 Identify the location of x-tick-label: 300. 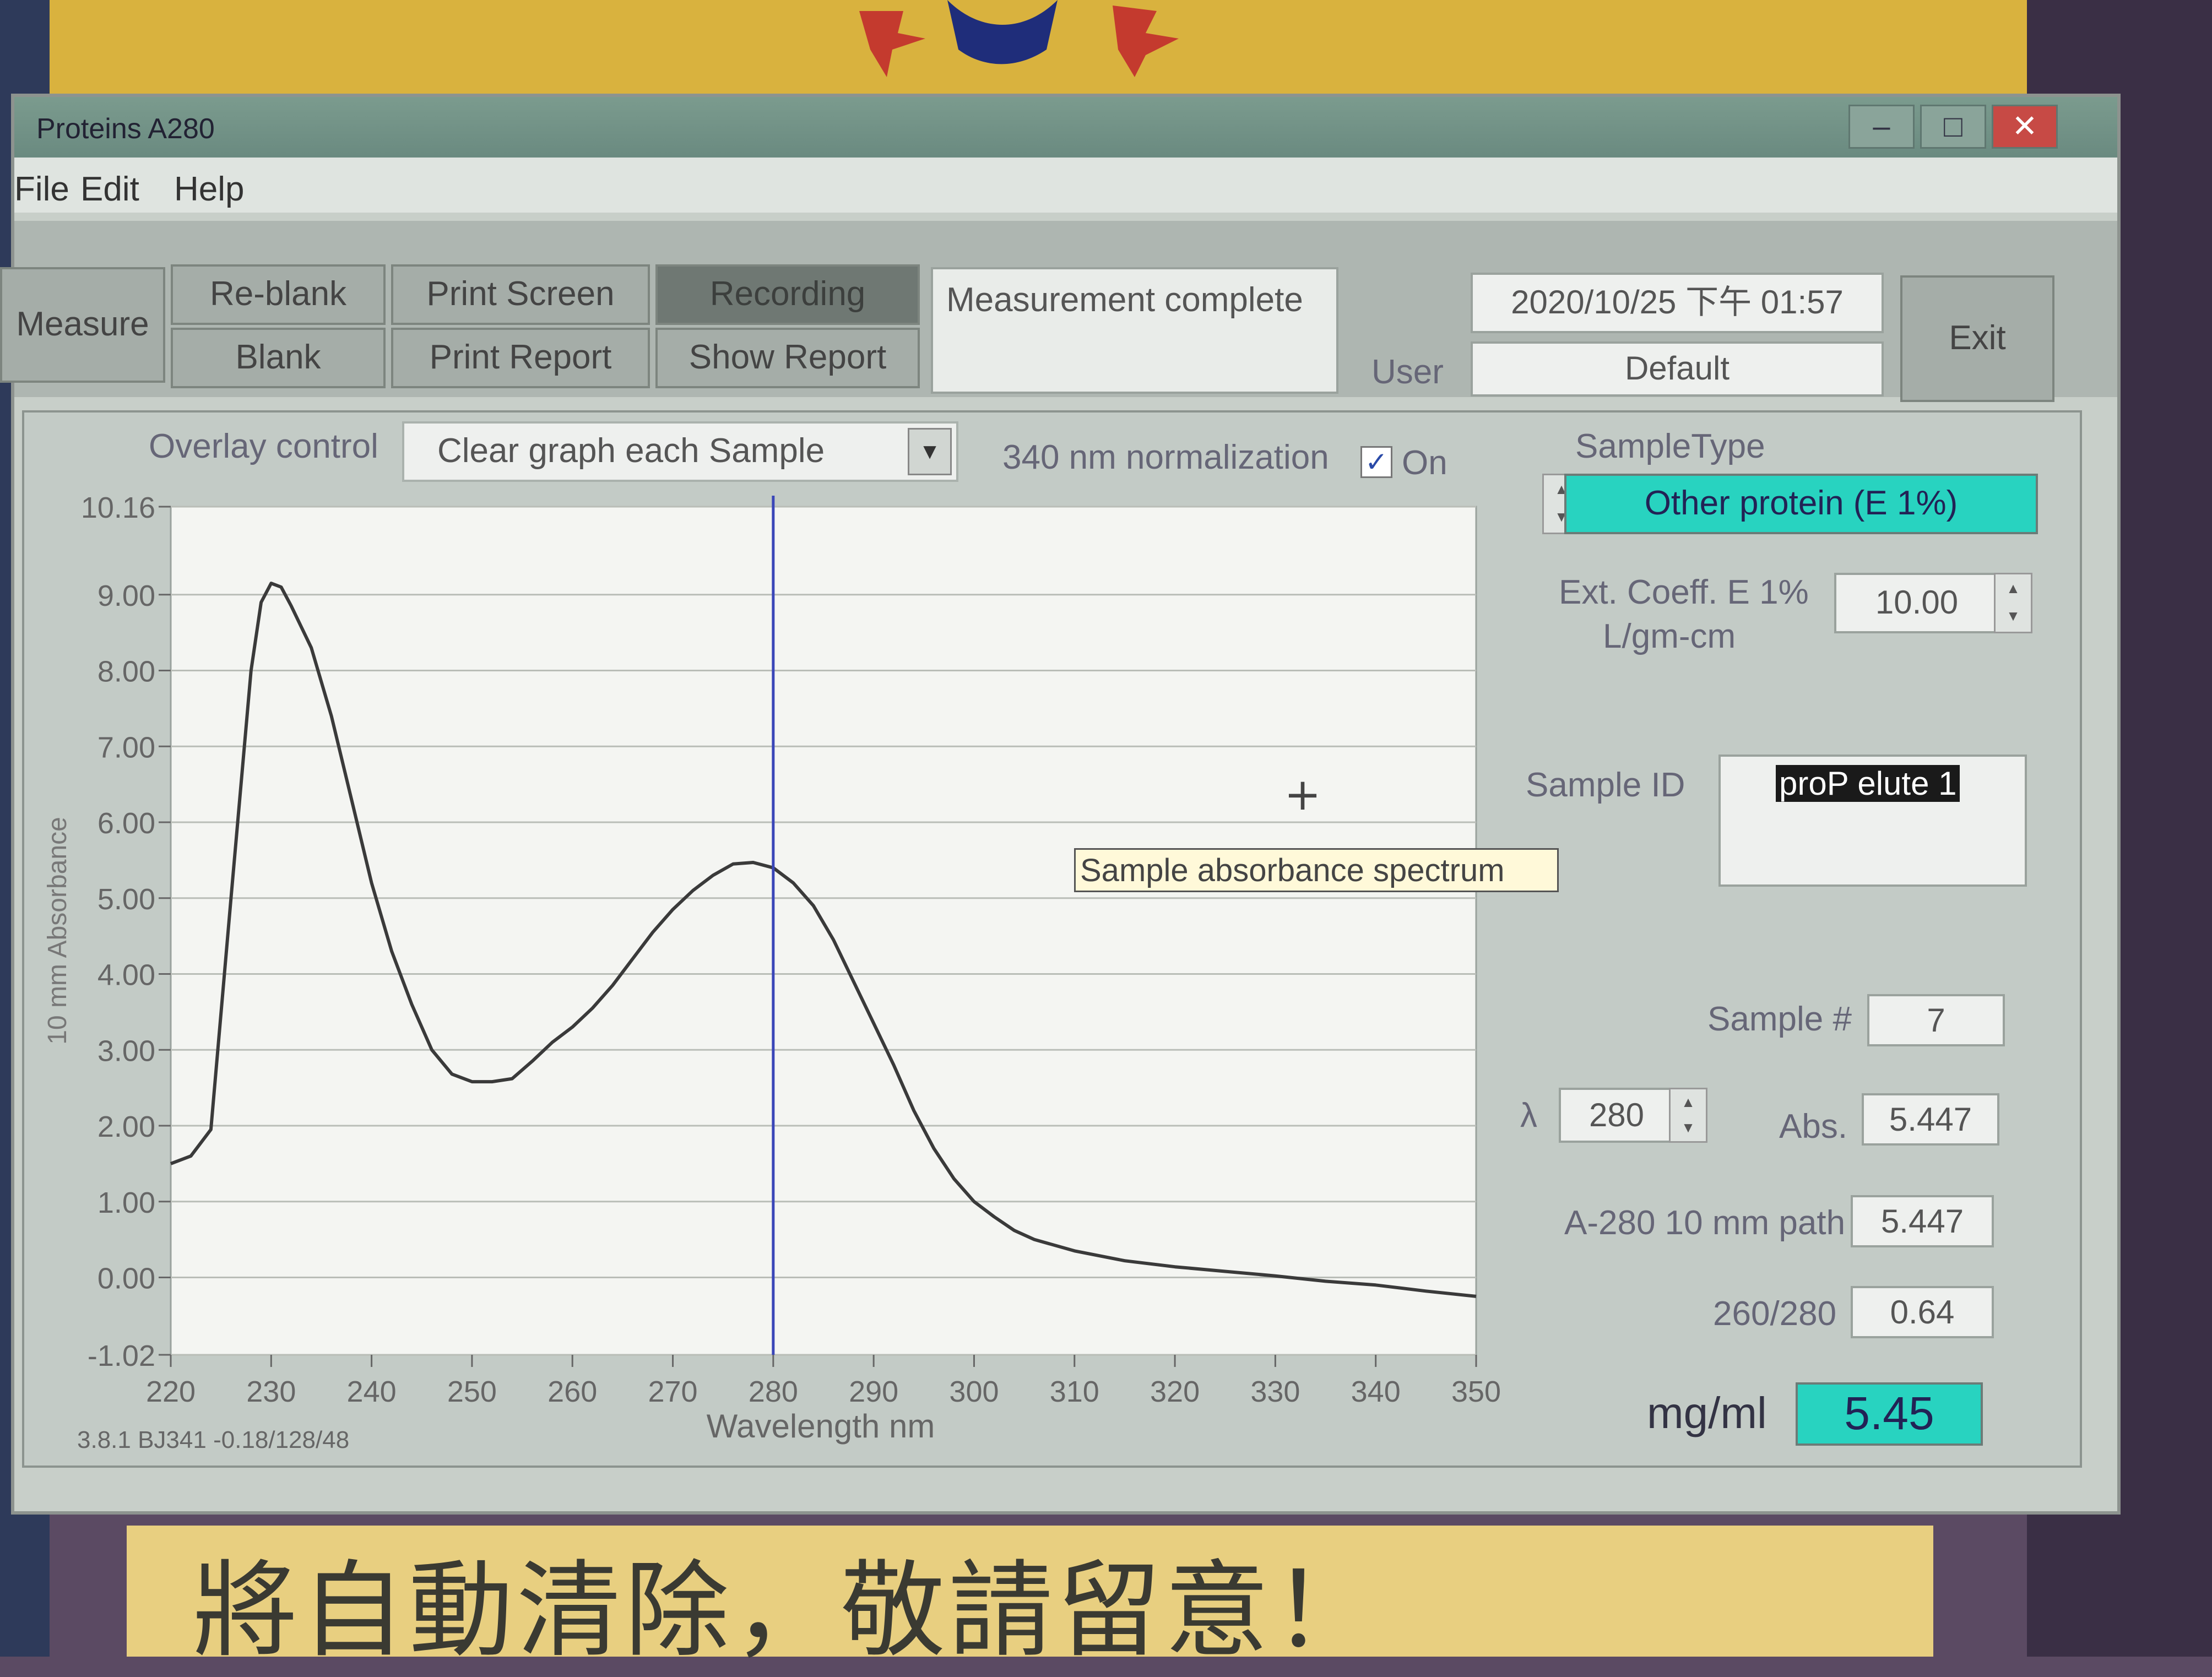
(974, 1391).